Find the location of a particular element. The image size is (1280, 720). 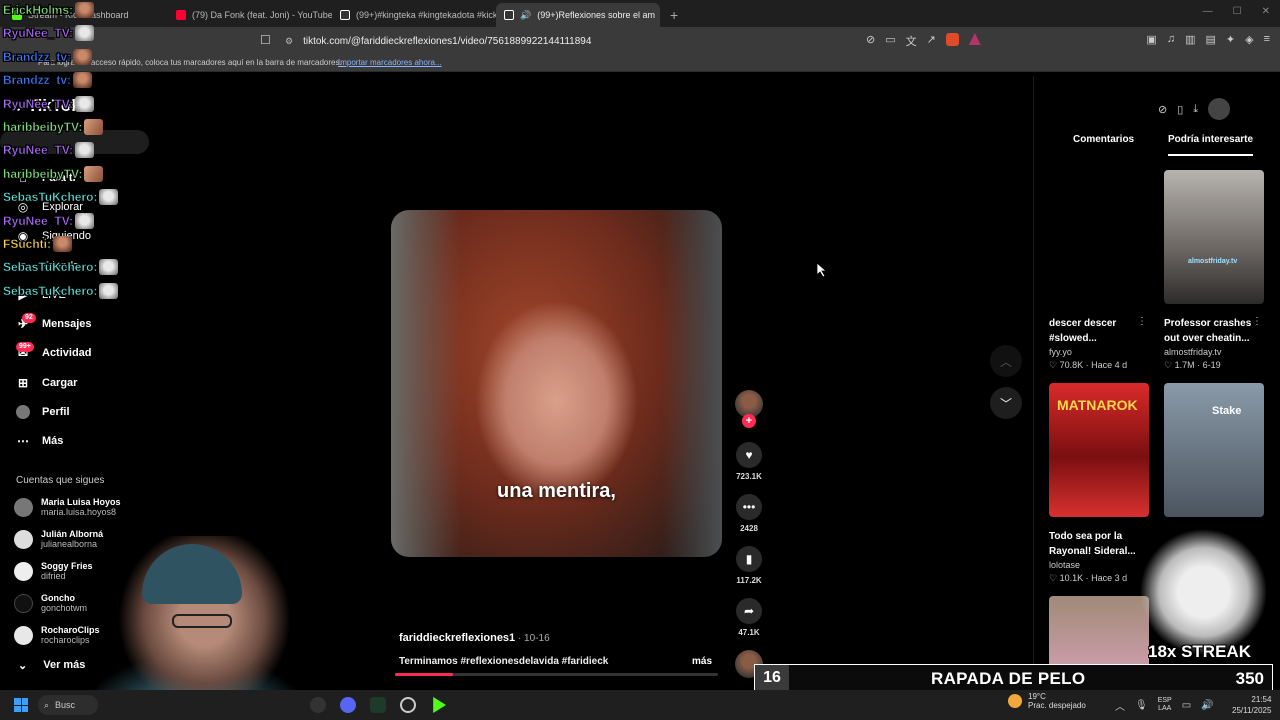

cast-icon: ▭ is located at coordinates (890, 41).